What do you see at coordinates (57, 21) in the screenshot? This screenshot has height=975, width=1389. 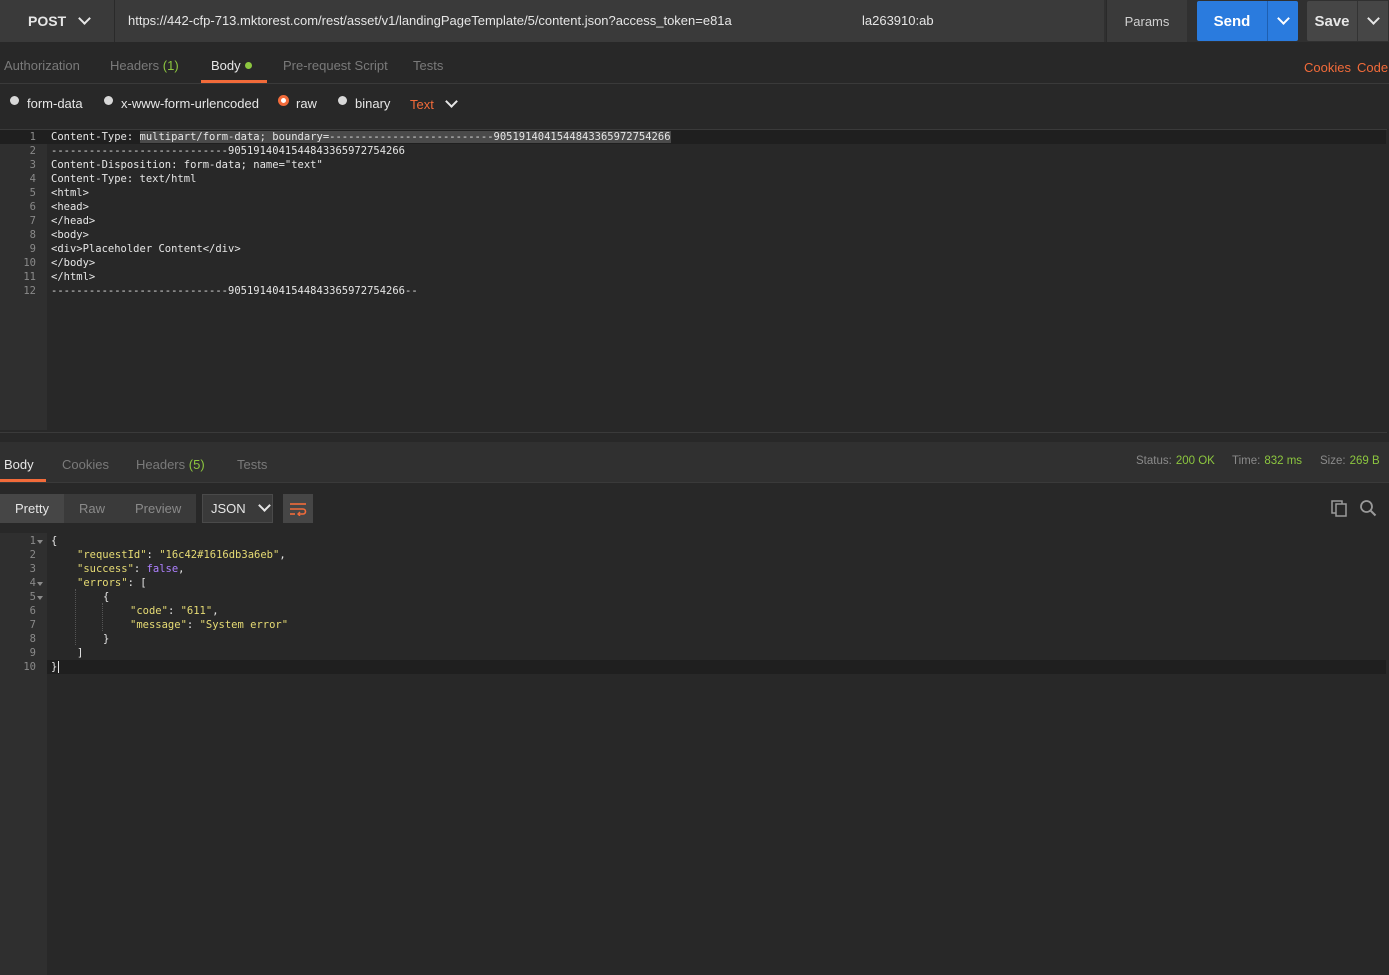 I see `method-select: POST` at bounding box center [57, 21].